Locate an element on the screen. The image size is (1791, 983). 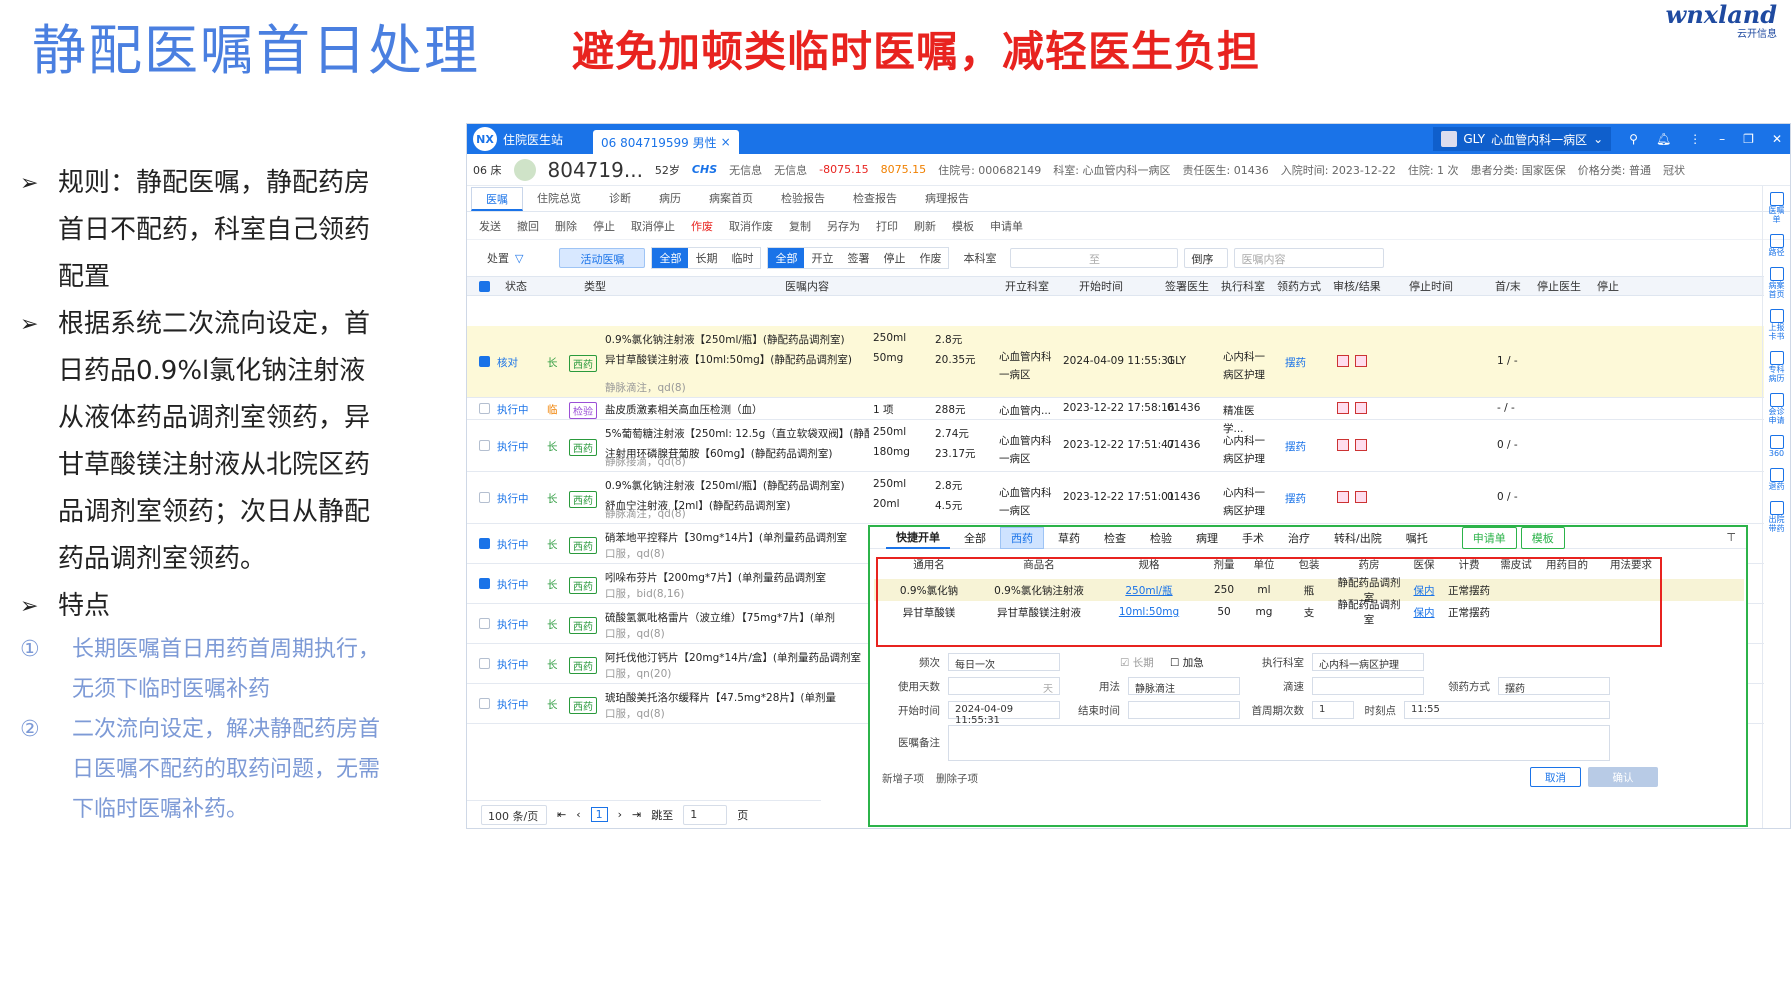
active-orders-toggle: 活动医嘱 is located at coordinates (602, 258).